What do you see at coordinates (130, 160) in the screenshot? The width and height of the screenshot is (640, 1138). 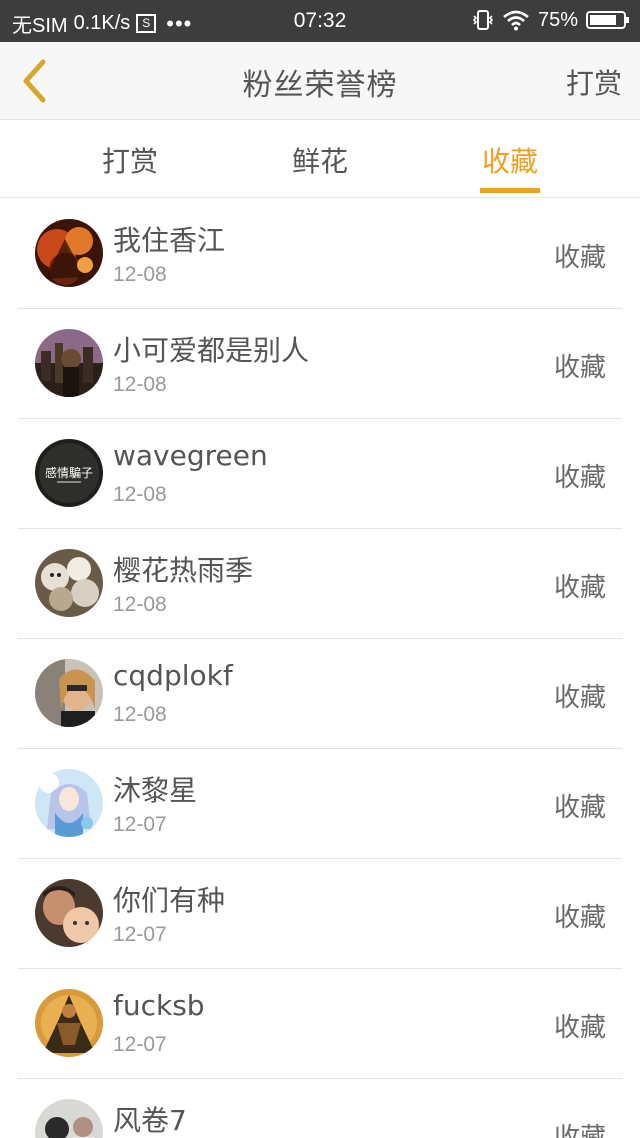 I see `tab-reward: 打赏` at bounding box center [130, 160].